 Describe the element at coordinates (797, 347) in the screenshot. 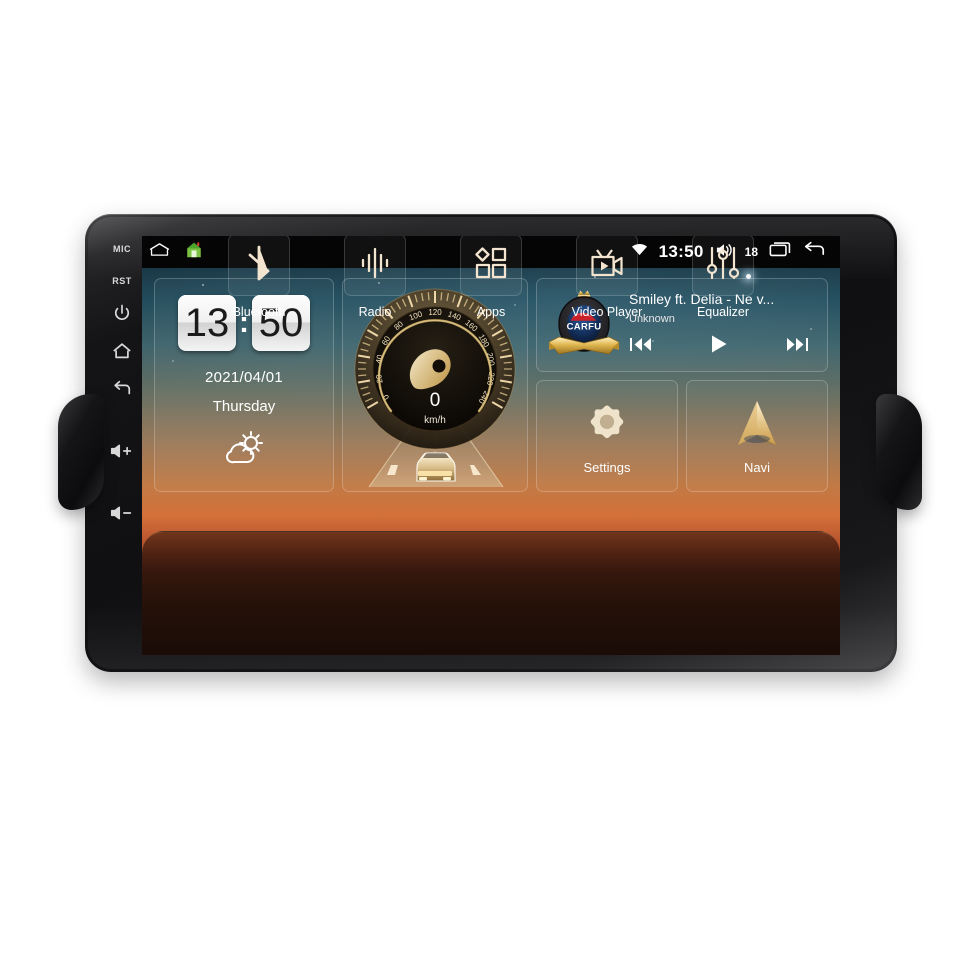

I see `skip-next-icon` at that location.